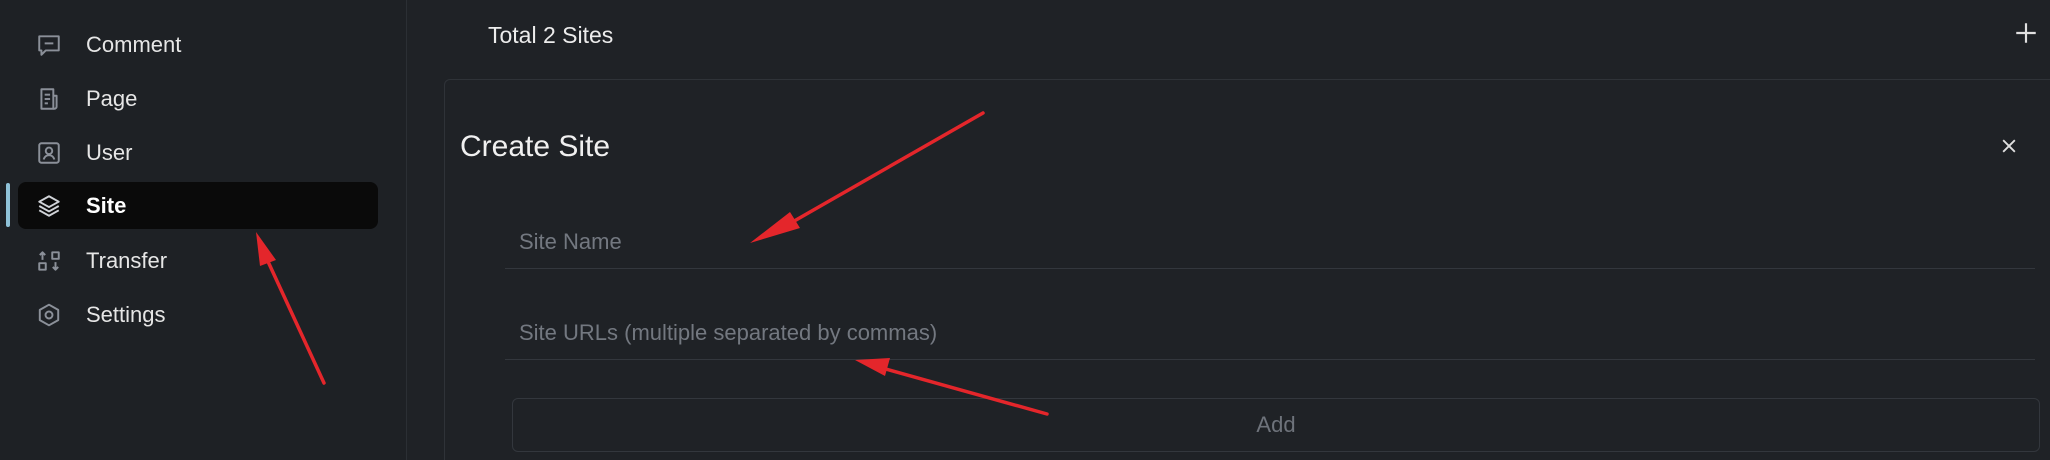 This screenshot has height=460, width=2050. What do you see at coordinates (49, 315) in the screenshot?
I see `settings-icon` at bounding box center [49, 315].